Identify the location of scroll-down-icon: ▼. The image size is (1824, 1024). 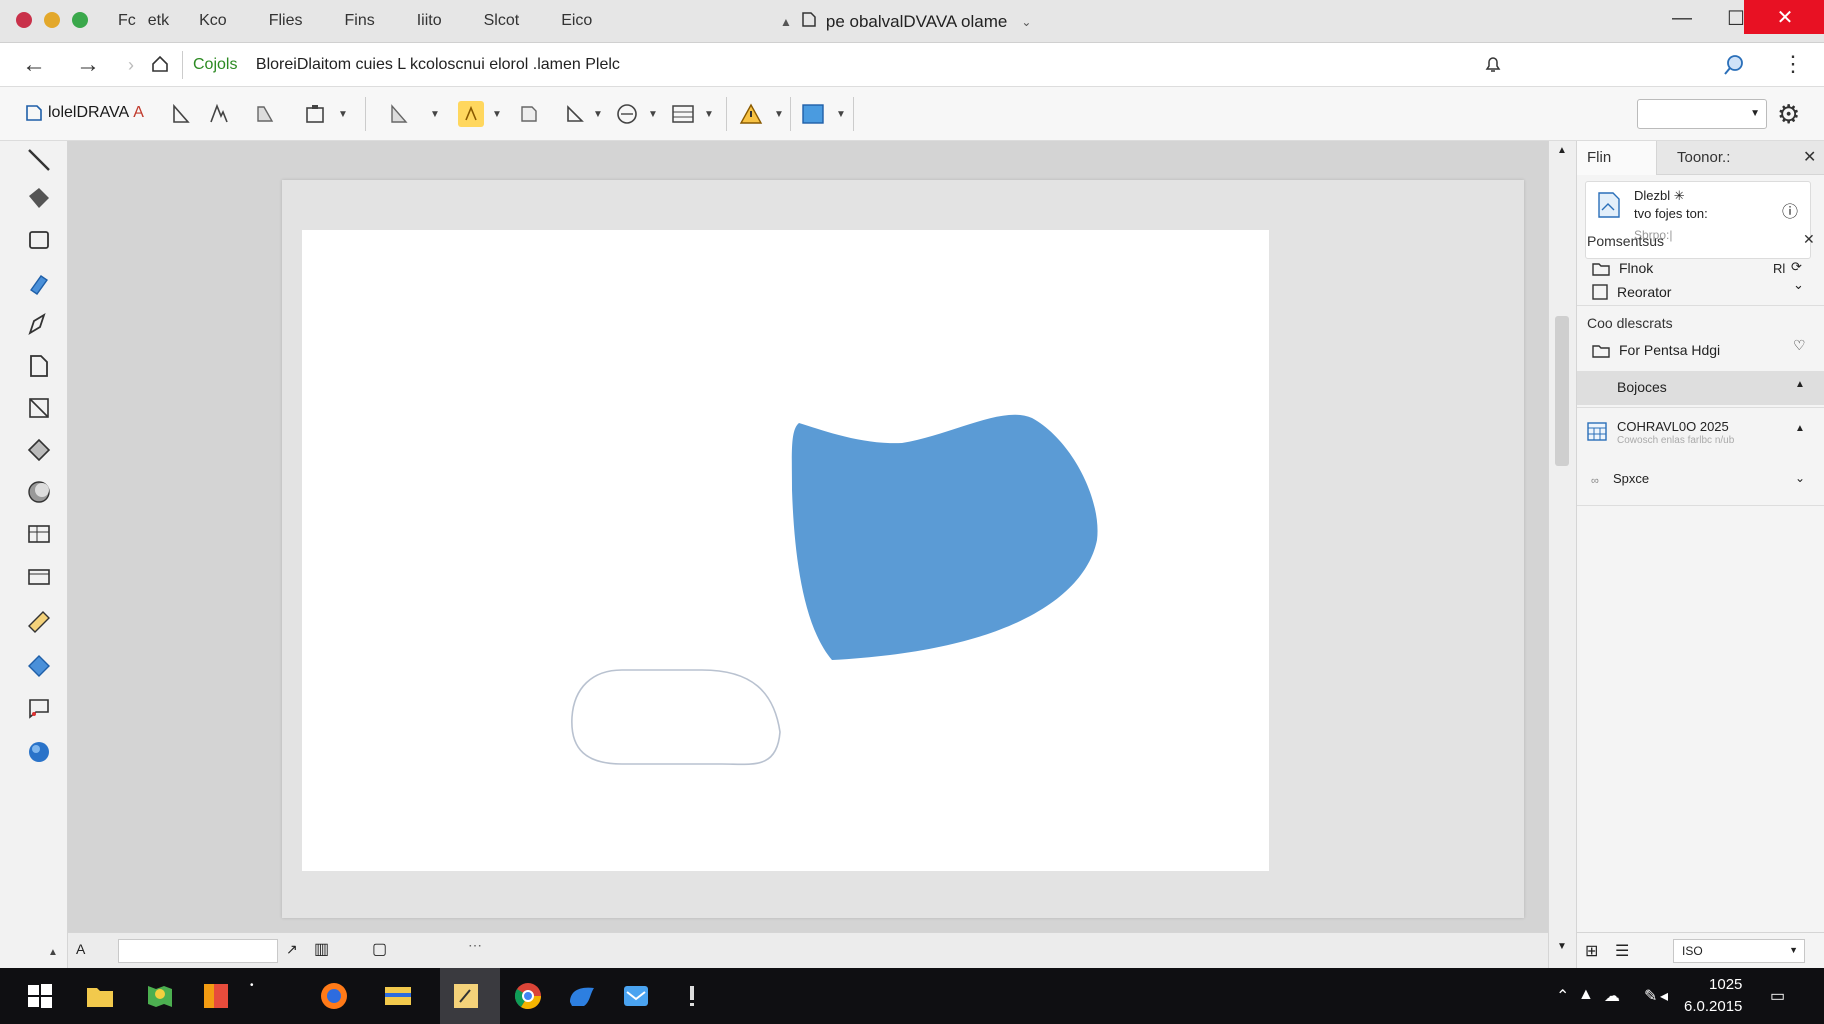
(1562, 946).